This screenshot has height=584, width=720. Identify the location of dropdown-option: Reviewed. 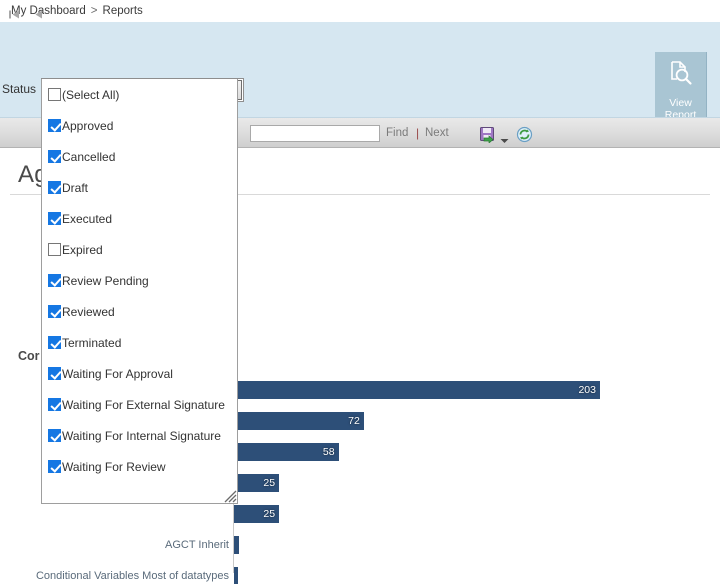
(139, 311).